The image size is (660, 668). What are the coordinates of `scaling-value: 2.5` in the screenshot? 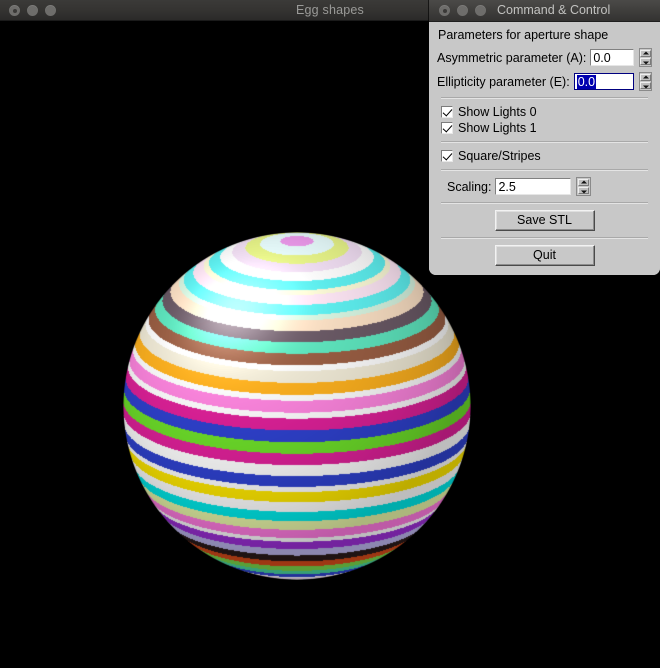 It's located at (507, 187).